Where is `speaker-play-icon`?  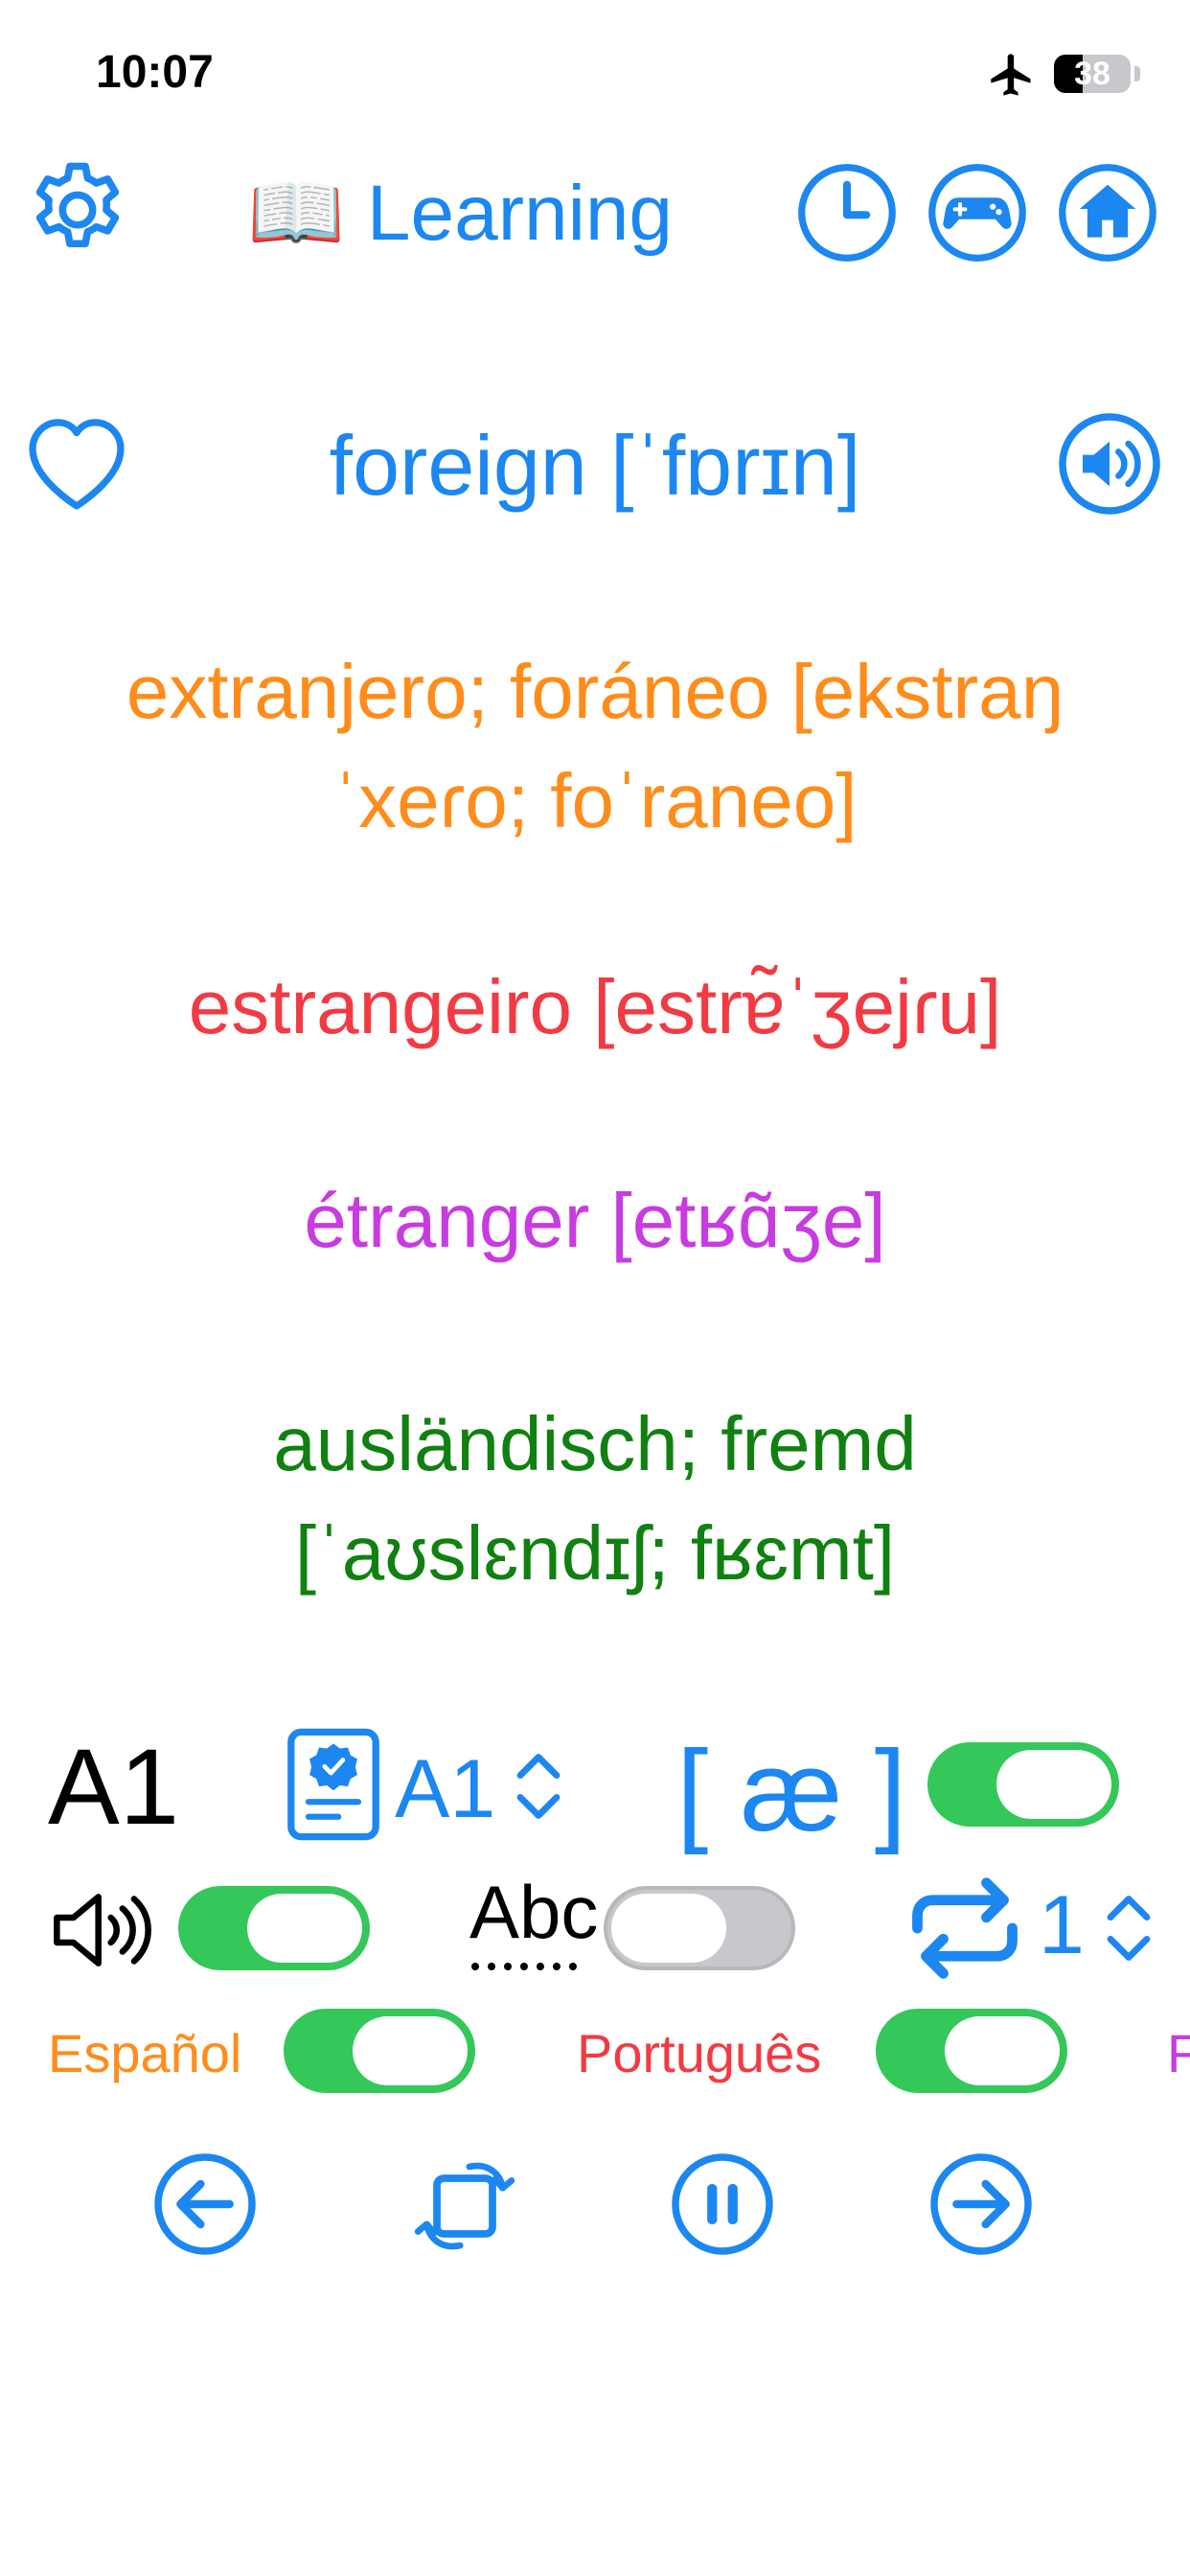
speaker-play-icon is located at coordinates (1109, 464).